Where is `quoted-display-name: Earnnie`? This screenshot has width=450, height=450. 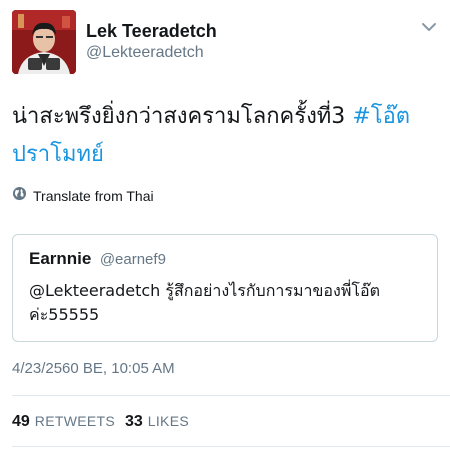
quoted-display-name: Earnnie is located at coordinates (60, 258).